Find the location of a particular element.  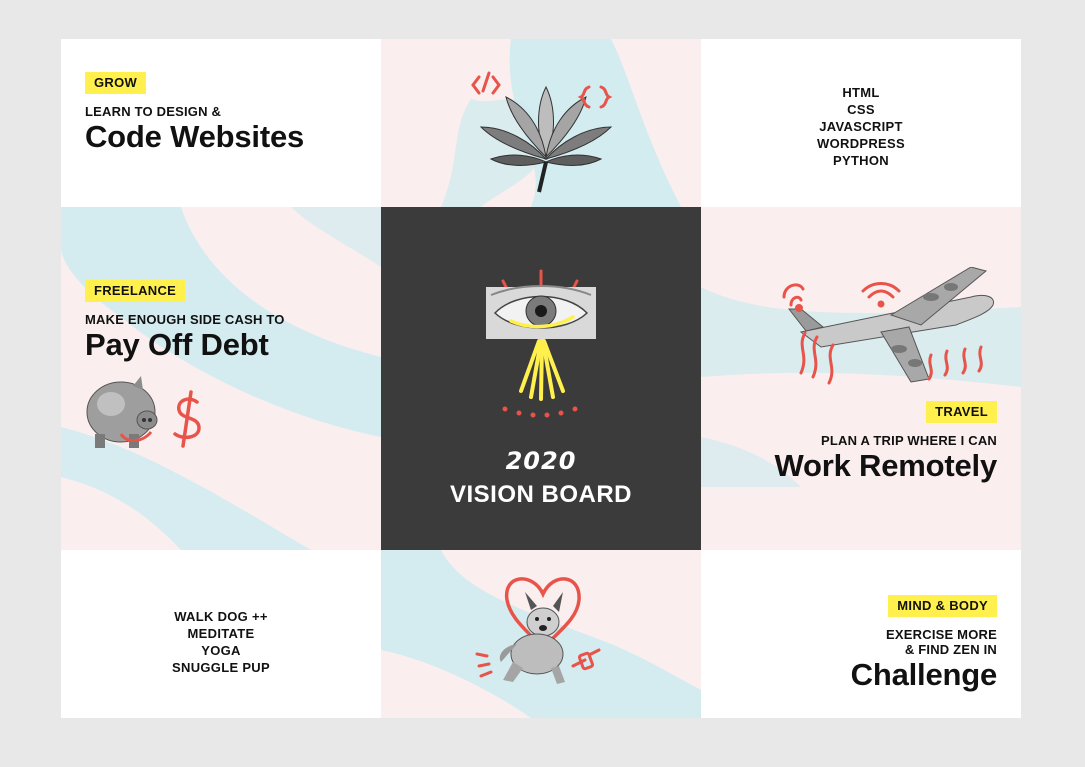

vision-board-center: 2020 VISION BOARD is located at coordinates (541, 378).